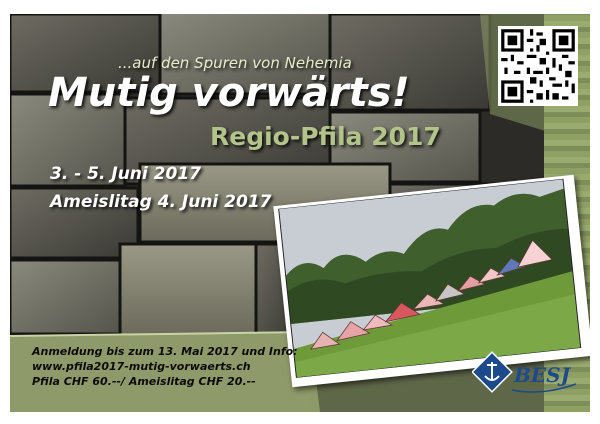 Image resolution: width=600 pixels, height=424 pixels. I want to click on day-line: Ameislitag 4. Juni 2017, so click(161, 202).